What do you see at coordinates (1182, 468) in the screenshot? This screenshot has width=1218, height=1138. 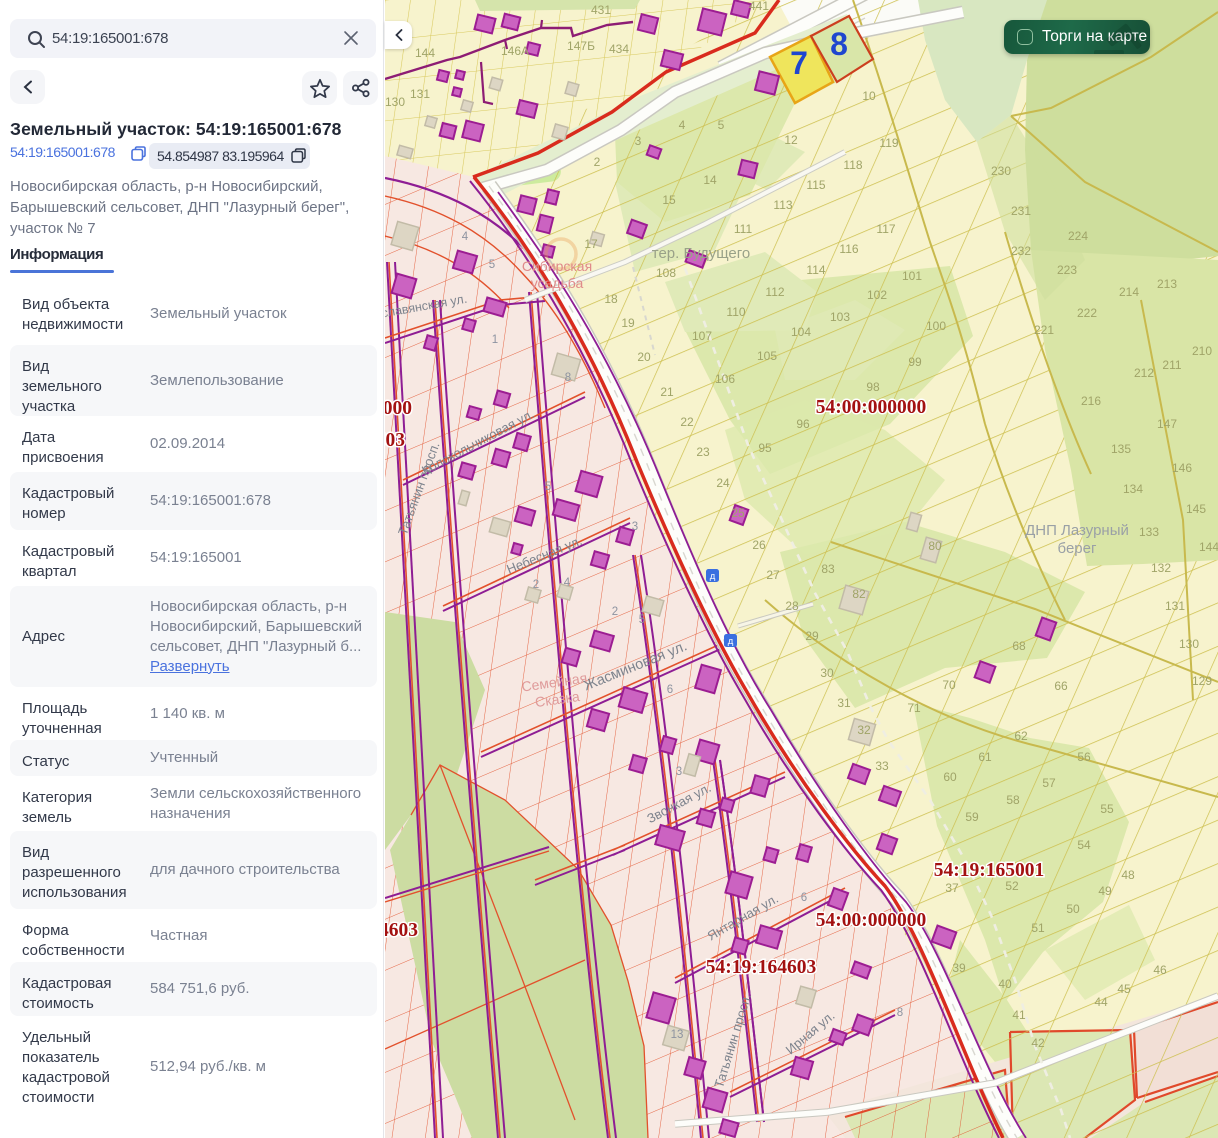 I see `svg-text: 146` at bounding box center [1182, 468].